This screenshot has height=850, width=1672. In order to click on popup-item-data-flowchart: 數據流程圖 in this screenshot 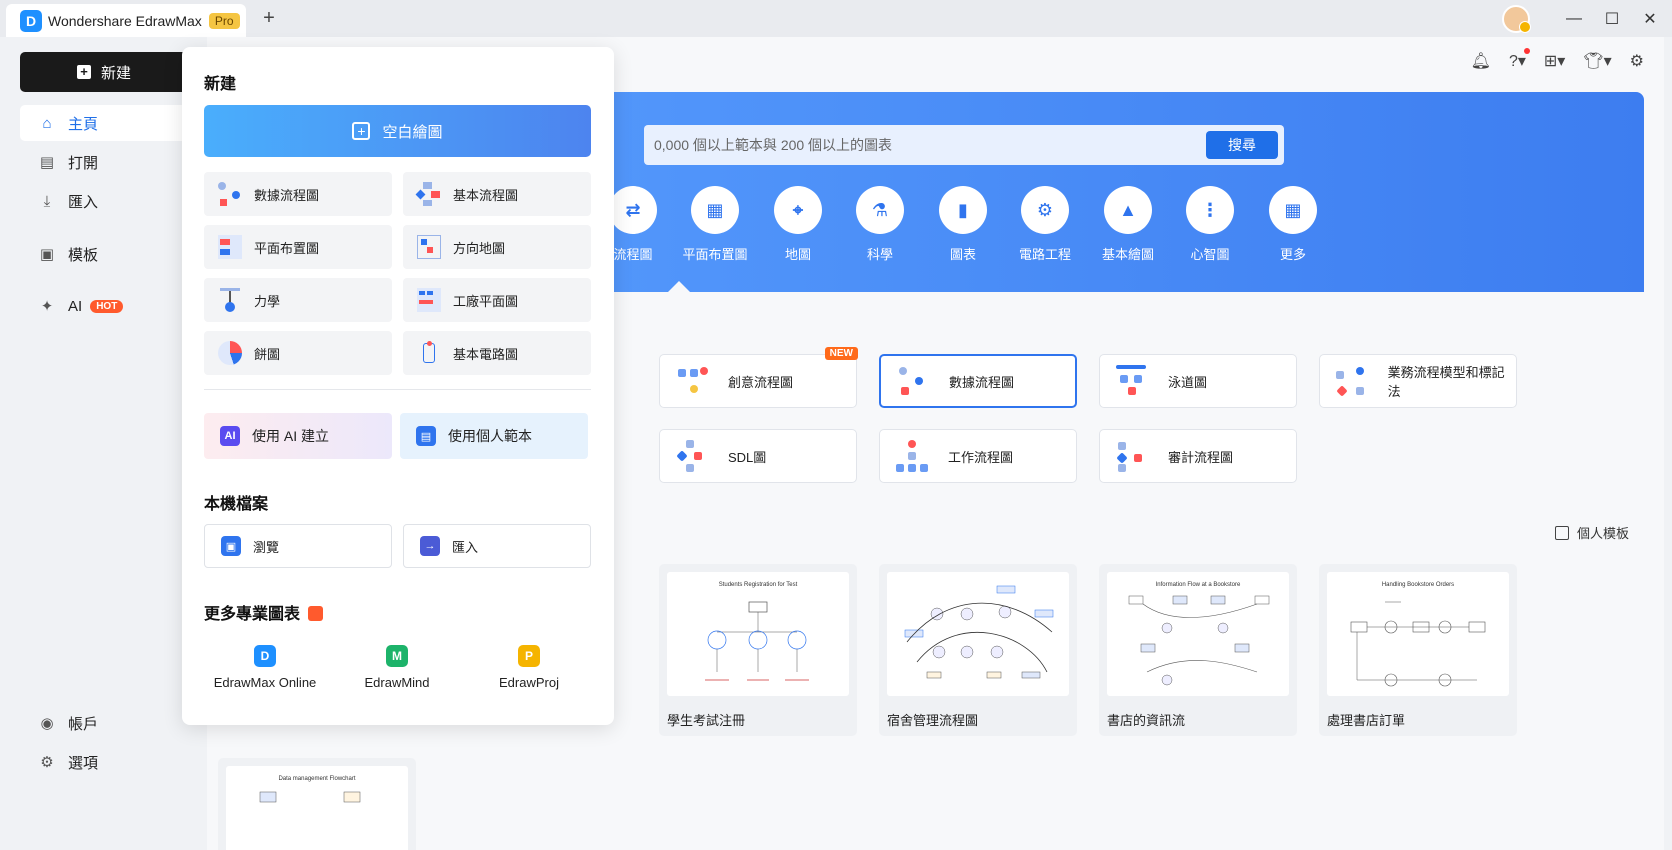, I will do `click(298, 194)`.